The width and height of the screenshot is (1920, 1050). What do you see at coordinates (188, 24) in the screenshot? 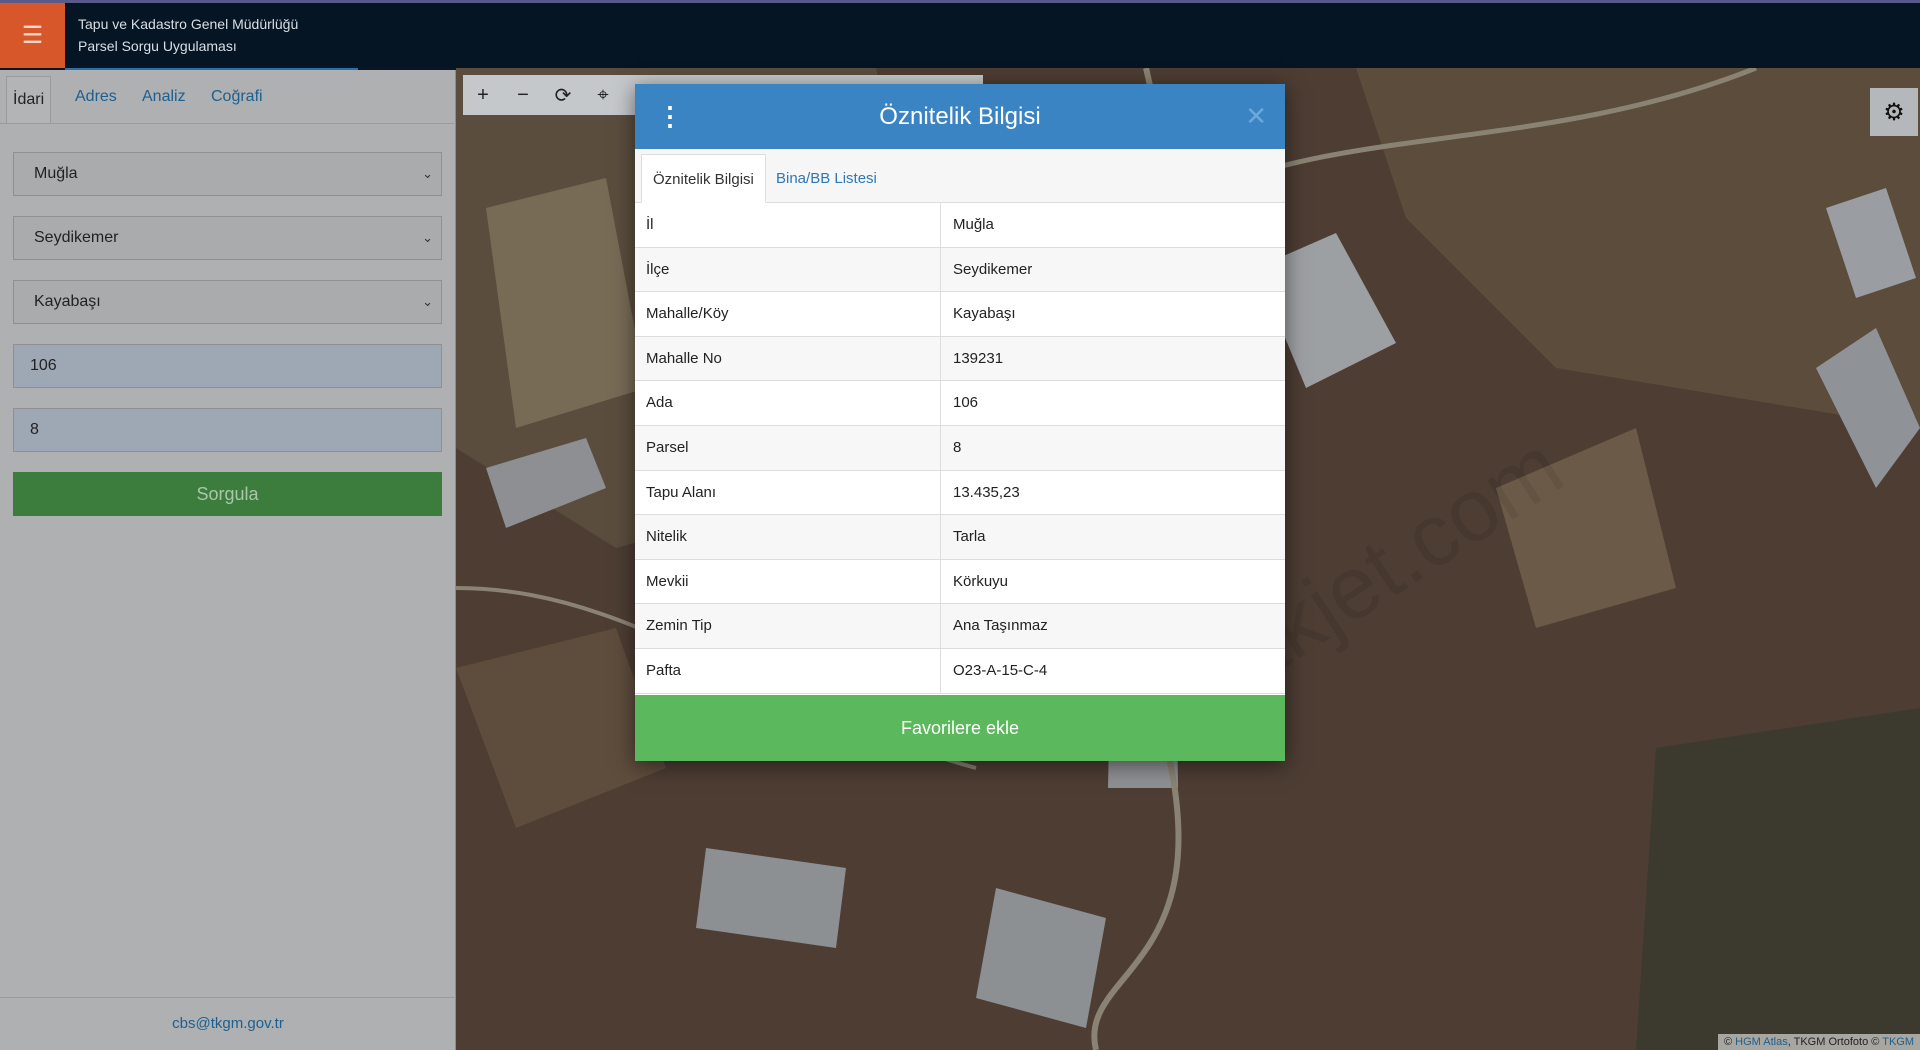
I see `org-name: Tapu ve Kadastro Genel Müdürlüğü` at bounding box center [188, 24].